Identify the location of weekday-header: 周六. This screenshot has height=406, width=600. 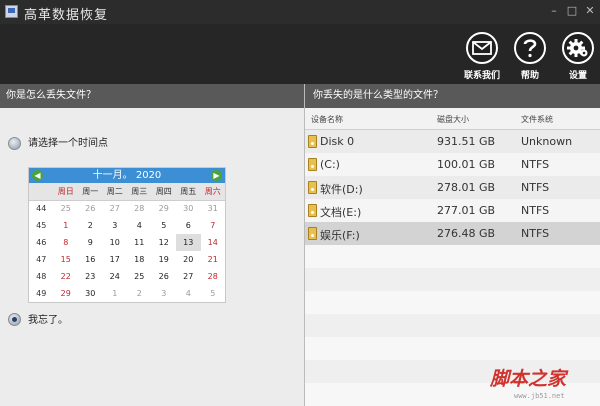
(212, 192).